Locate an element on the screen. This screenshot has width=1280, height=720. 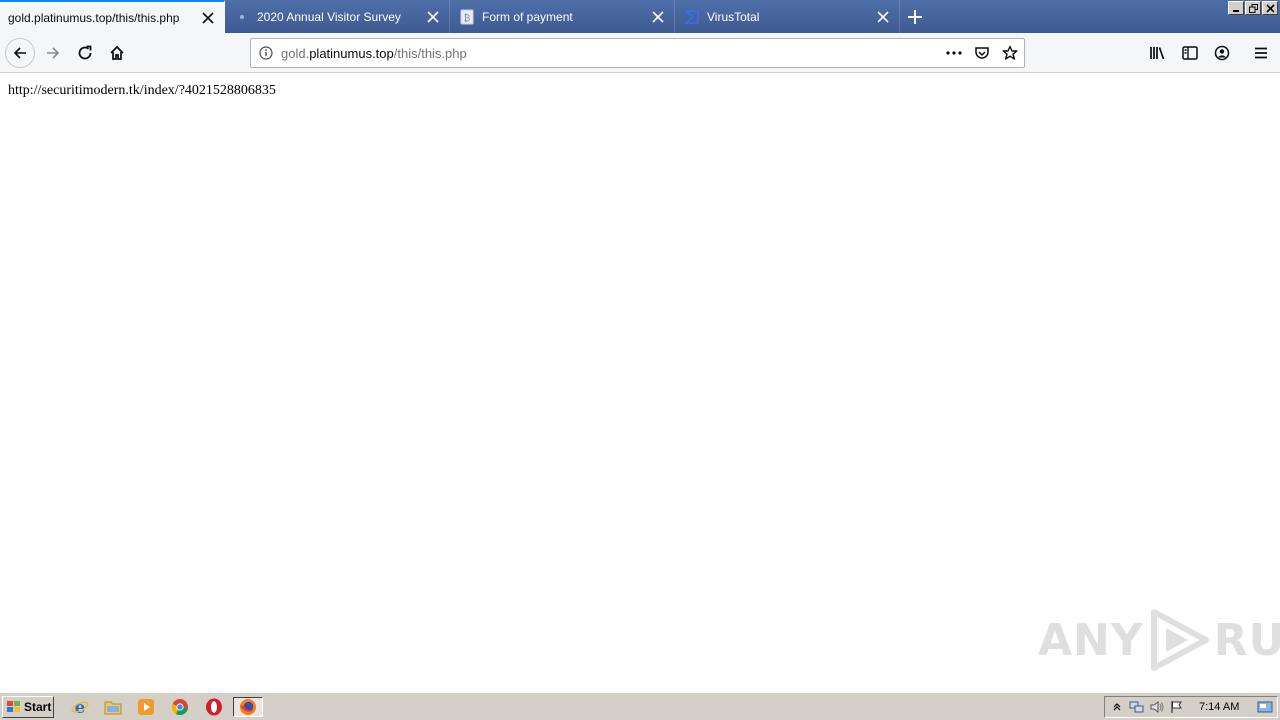
library-icon is located at coordinates (1158, 53).